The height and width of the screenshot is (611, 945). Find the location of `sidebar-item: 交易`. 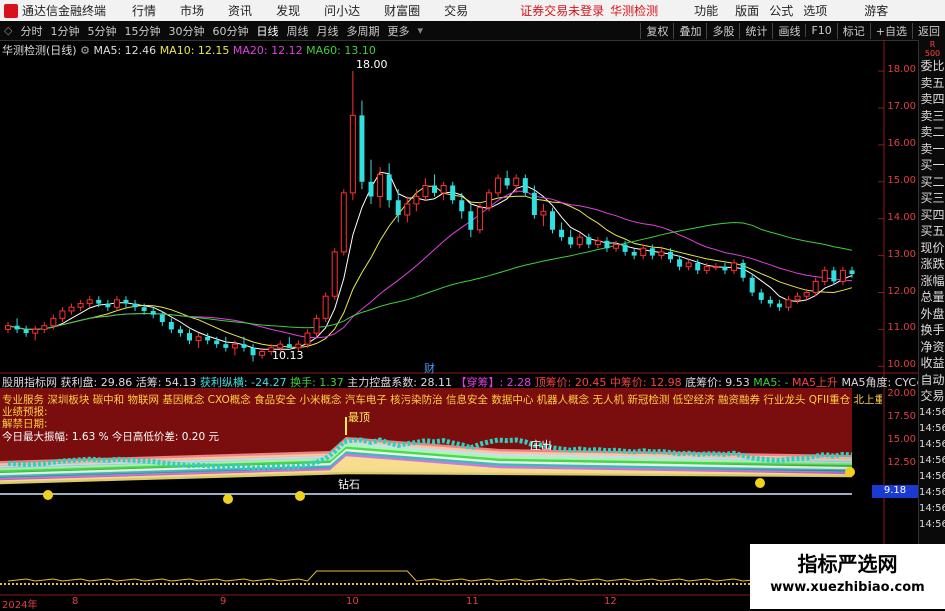

sidebar-item: 交易 is located at coordinates (932, 396).